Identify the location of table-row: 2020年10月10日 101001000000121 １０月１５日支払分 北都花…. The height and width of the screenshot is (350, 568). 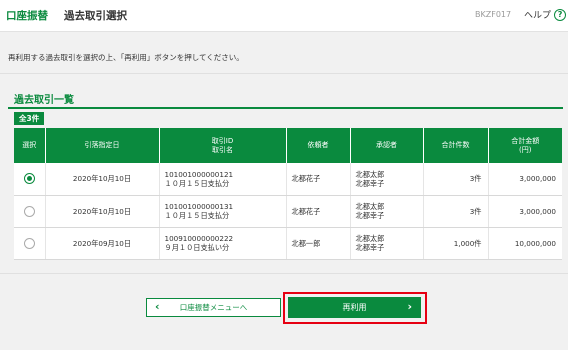
(288, 179).